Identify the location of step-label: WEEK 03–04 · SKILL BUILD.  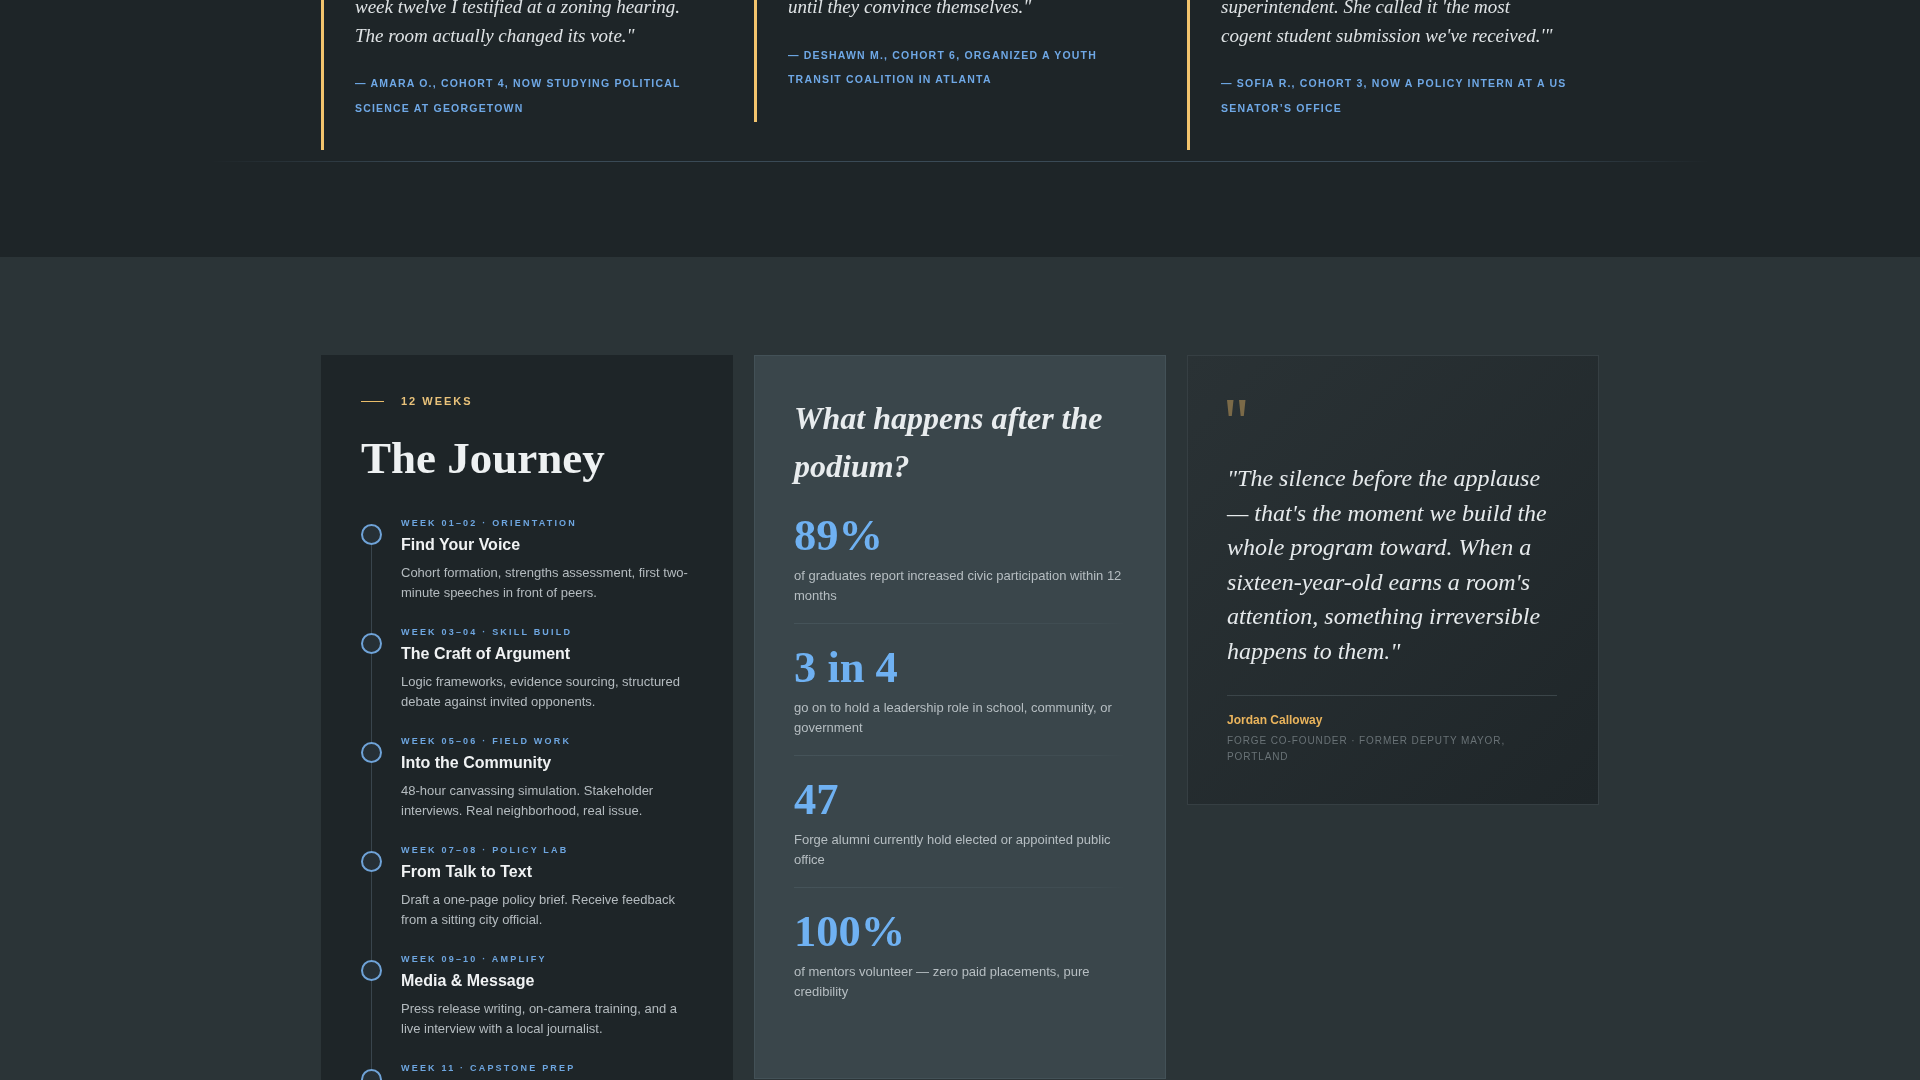
(487, 632).